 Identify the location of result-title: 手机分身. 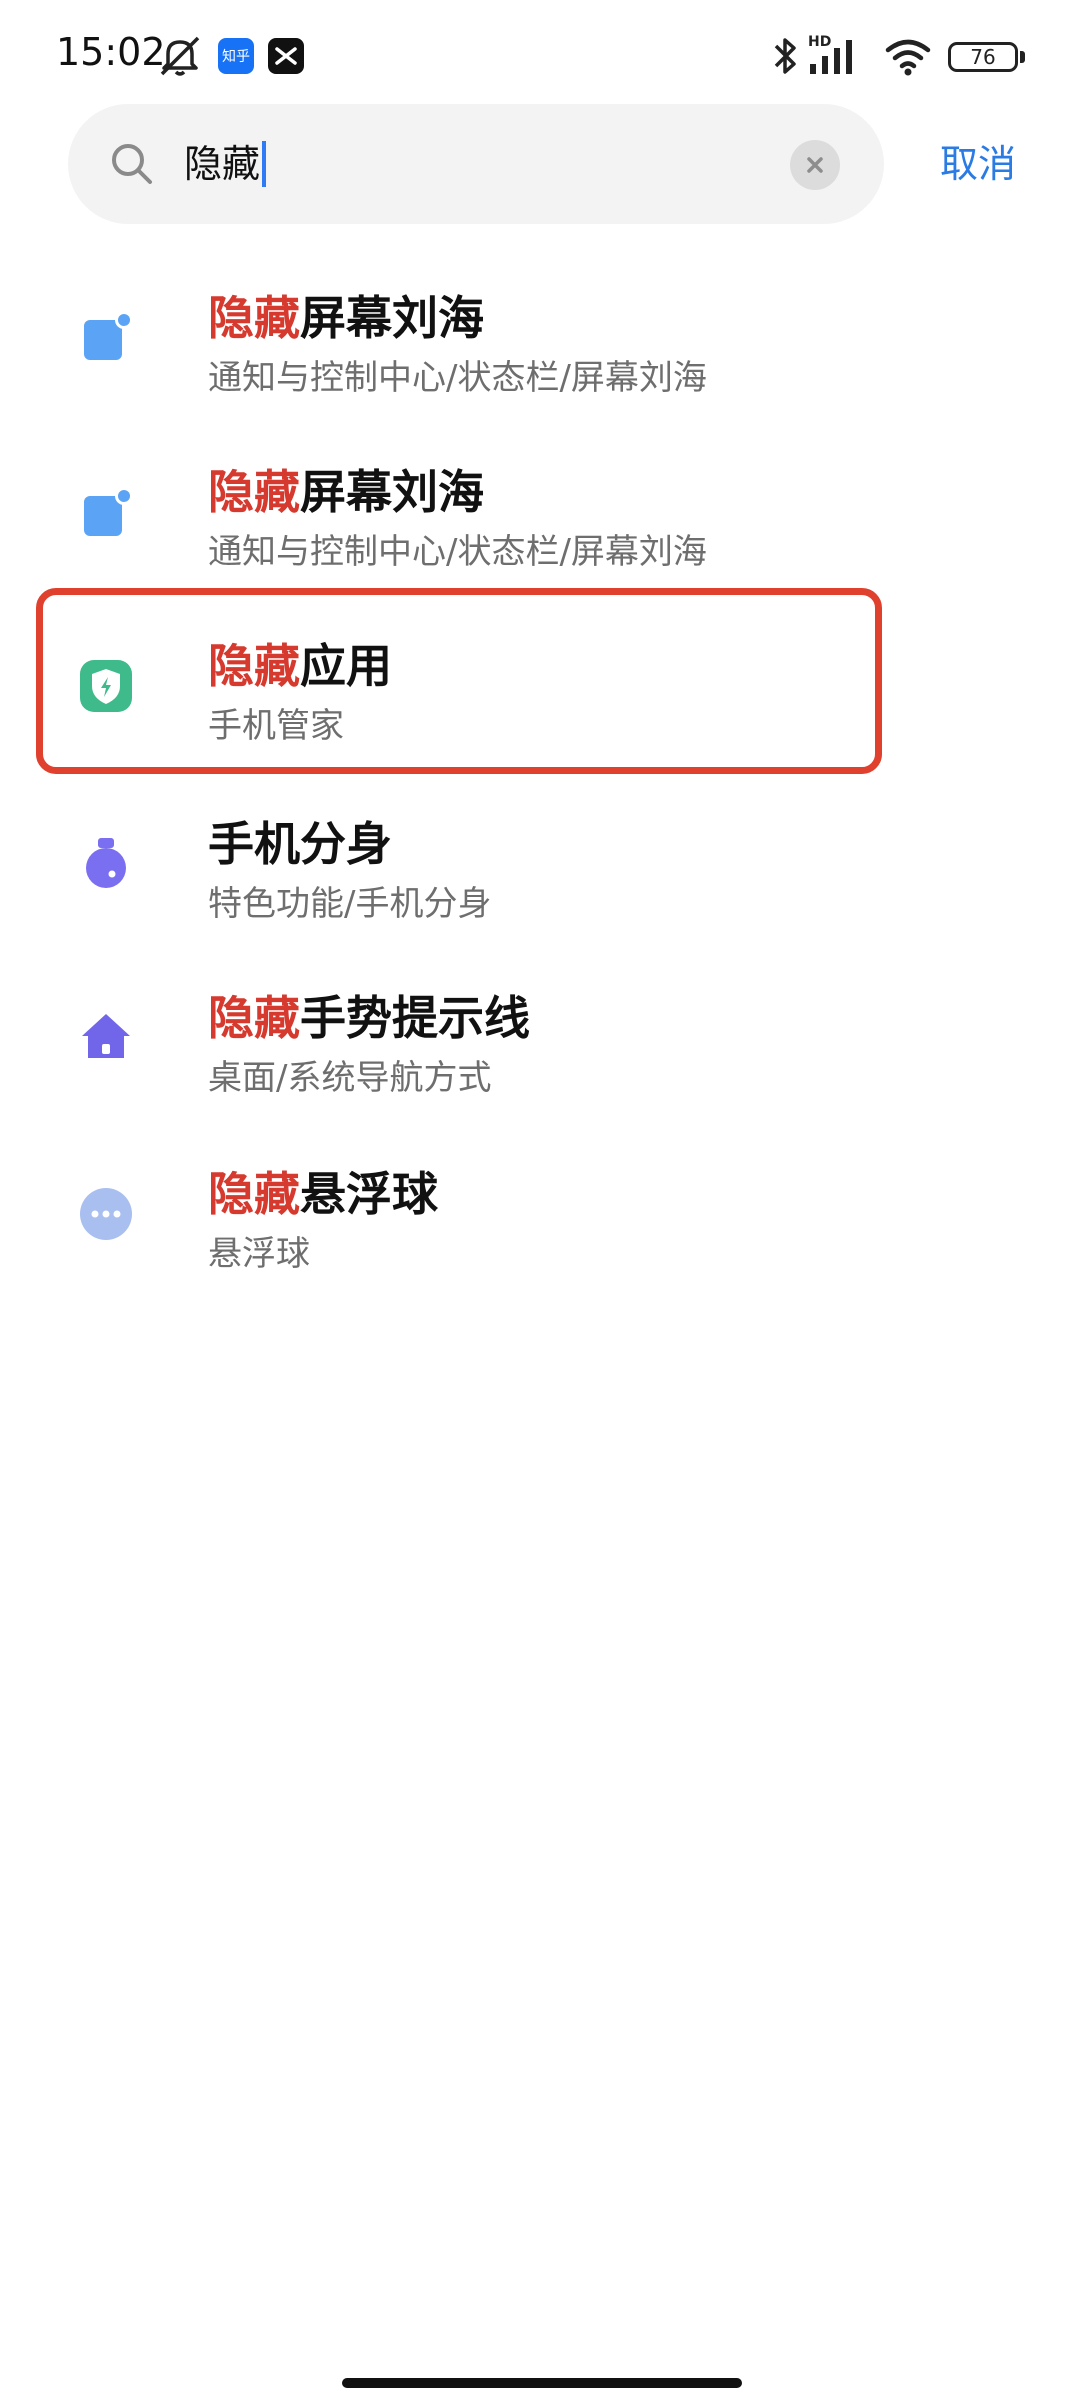
(300, 841).